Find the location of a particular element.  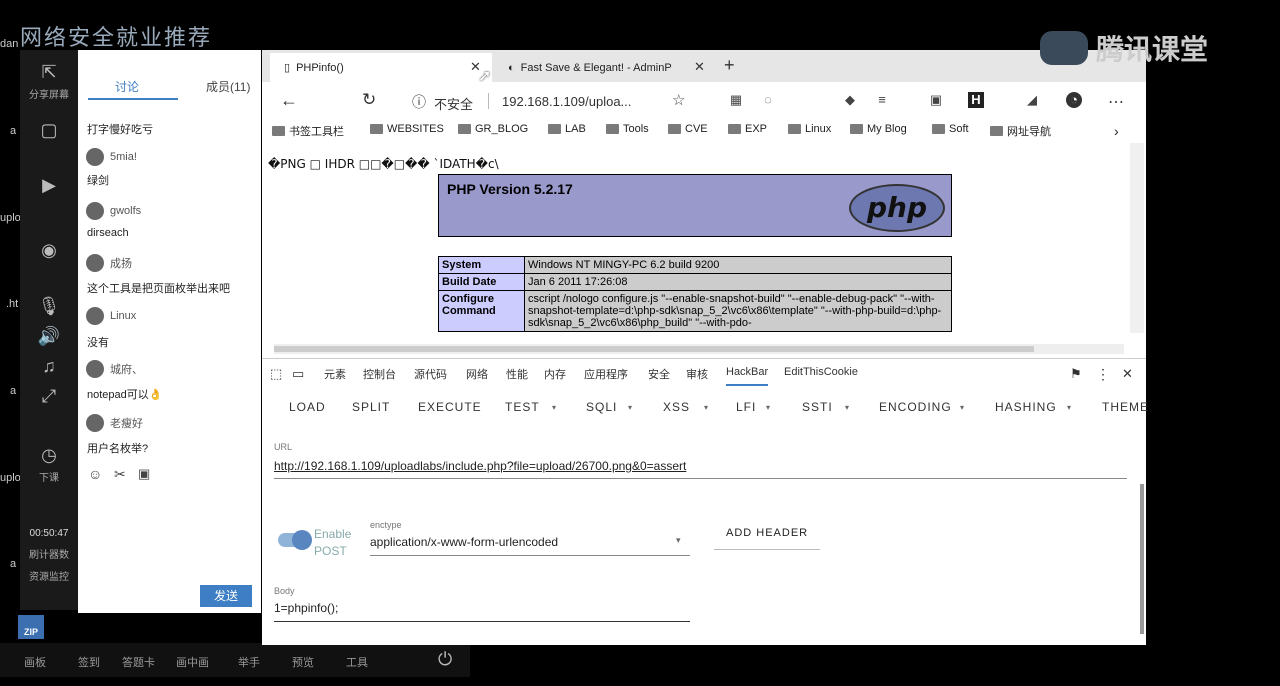

scissors-icon: ✂ is located at coordinates (120, 474).